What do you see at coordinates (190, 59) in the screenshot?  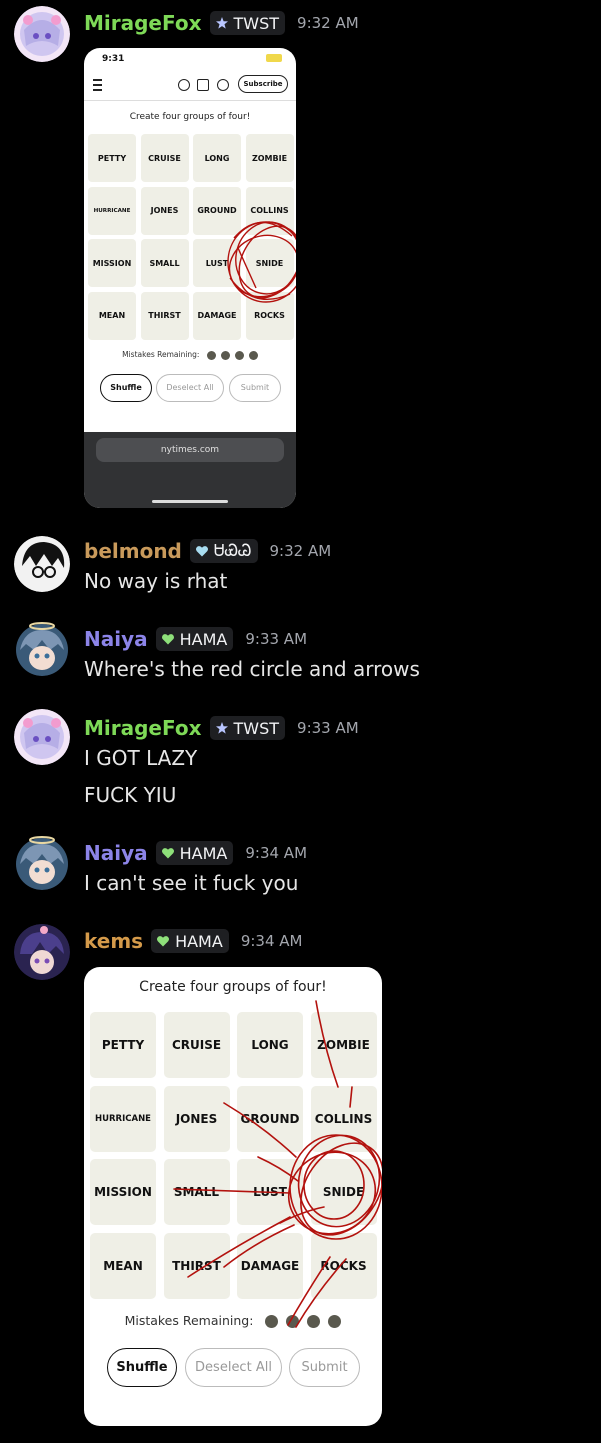 I see `status-bar: 9:31` at bounding box center [190, 59].